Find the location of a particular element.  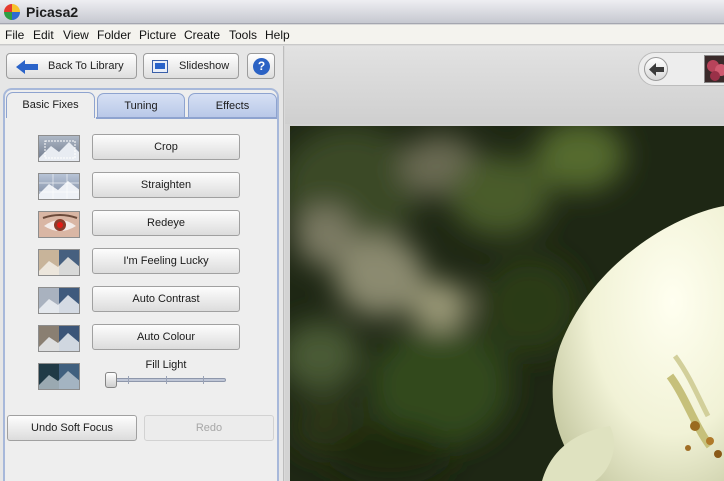

fill-light-slider-track is located at coordinates (167, 380).